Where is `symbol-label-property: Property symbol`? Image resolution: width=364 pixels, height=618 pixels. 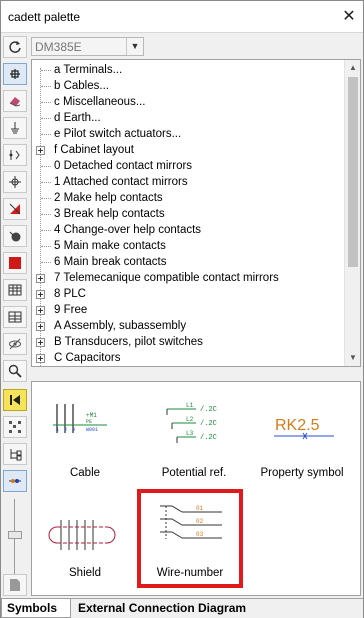 symbol-label-property: Property symbol is located at coordinates (302, 473).